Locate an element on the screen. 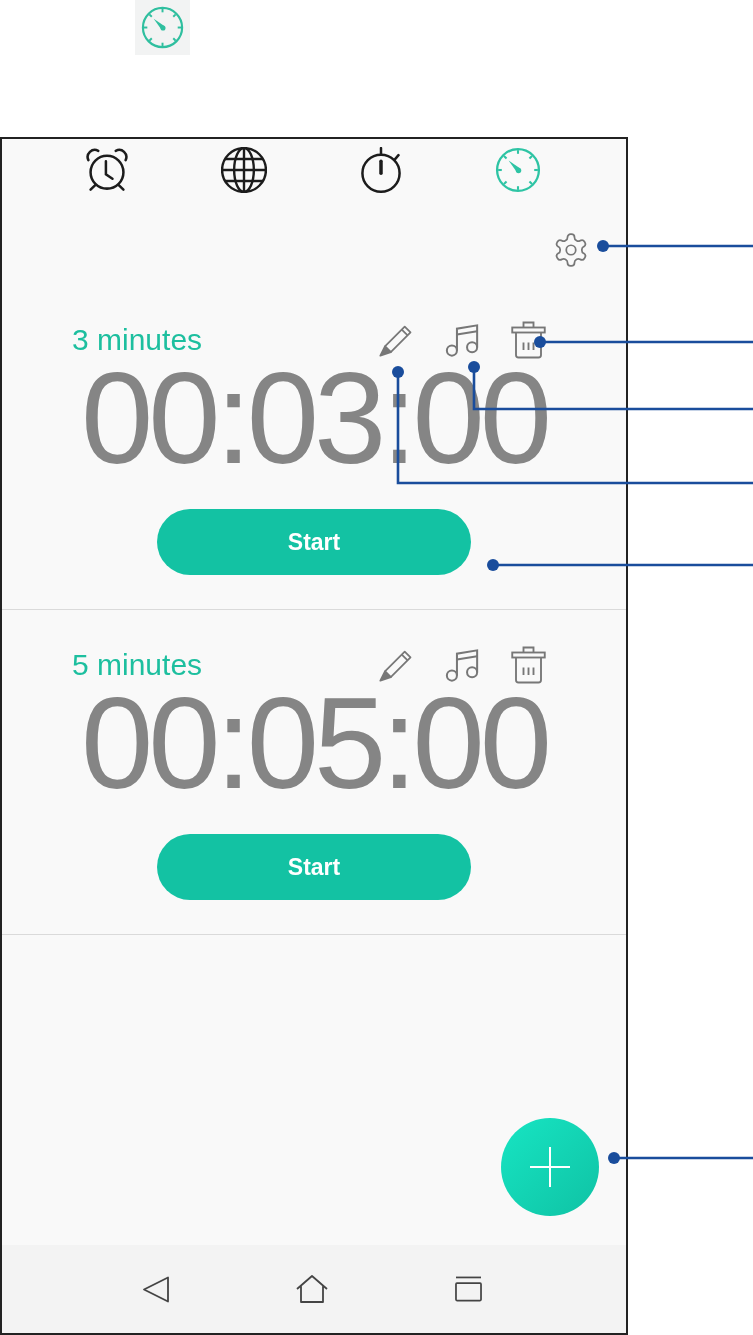 The width and height of the screenshot is (753, 1335). countdown-time: 00:05:00 is located at coordinates (313, 743).